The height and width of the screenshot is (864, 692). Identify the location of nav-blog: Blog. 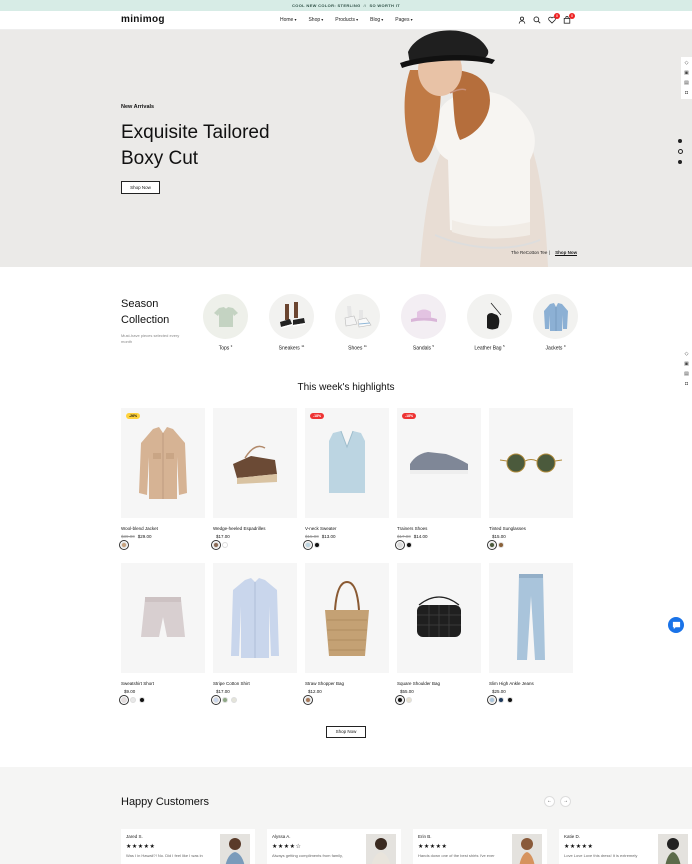
(376, 20).